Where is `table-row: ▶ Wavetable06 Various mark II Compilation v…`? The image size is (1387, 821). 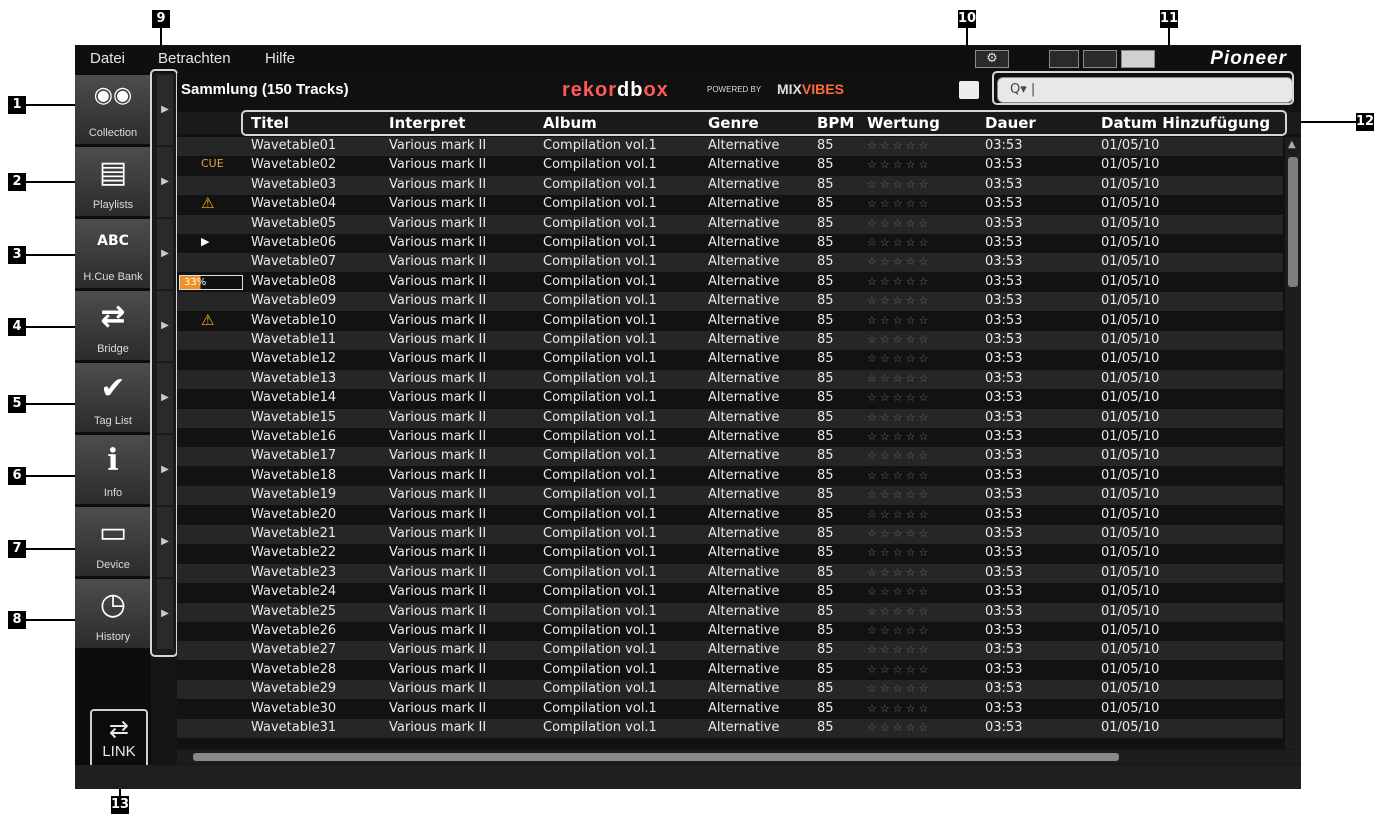 table-row: ▶ Wavetable06 Various mark II Compilation v… is located at coordinates (730, 243).